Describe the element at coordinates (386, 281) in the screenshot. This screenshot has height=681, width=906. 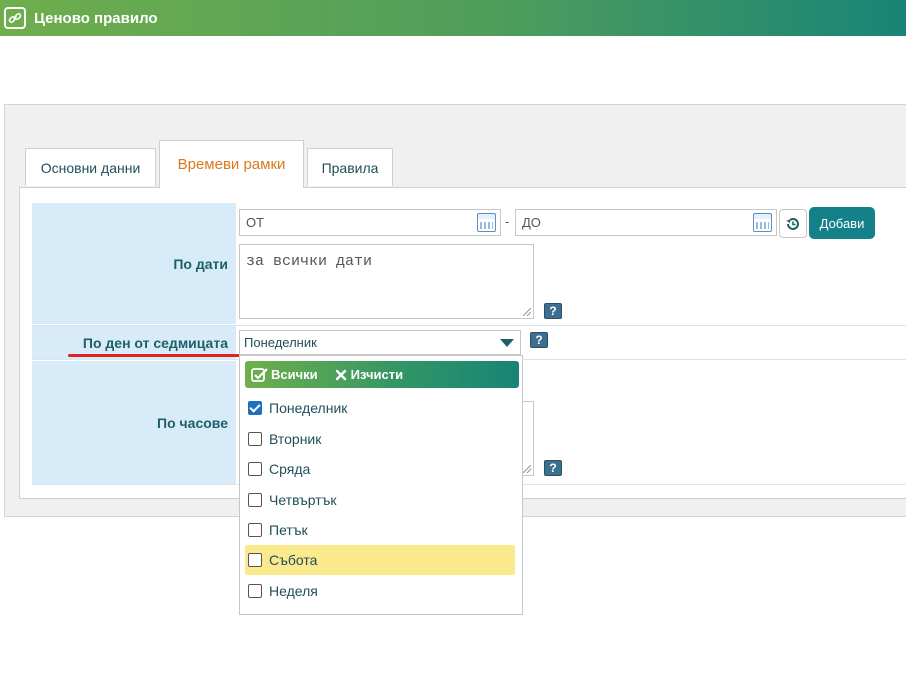
I see `dates-textarea: за всички дати` at that location.